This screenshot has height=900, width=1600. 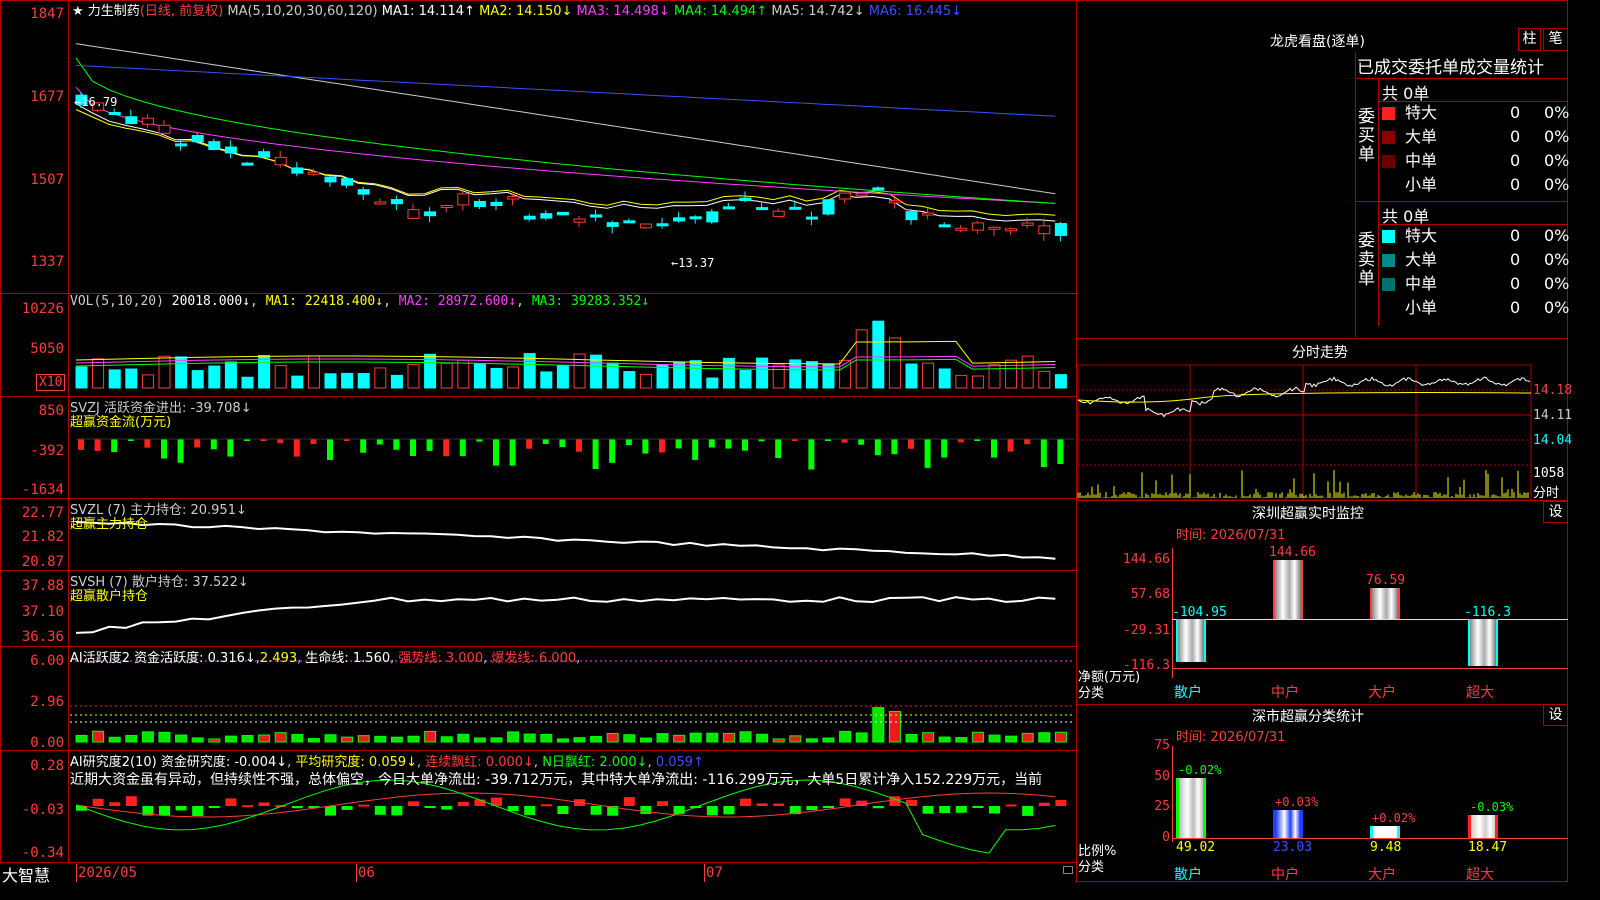 I want to click on ratio-label: 23.03, so click(x=1293, y=847).